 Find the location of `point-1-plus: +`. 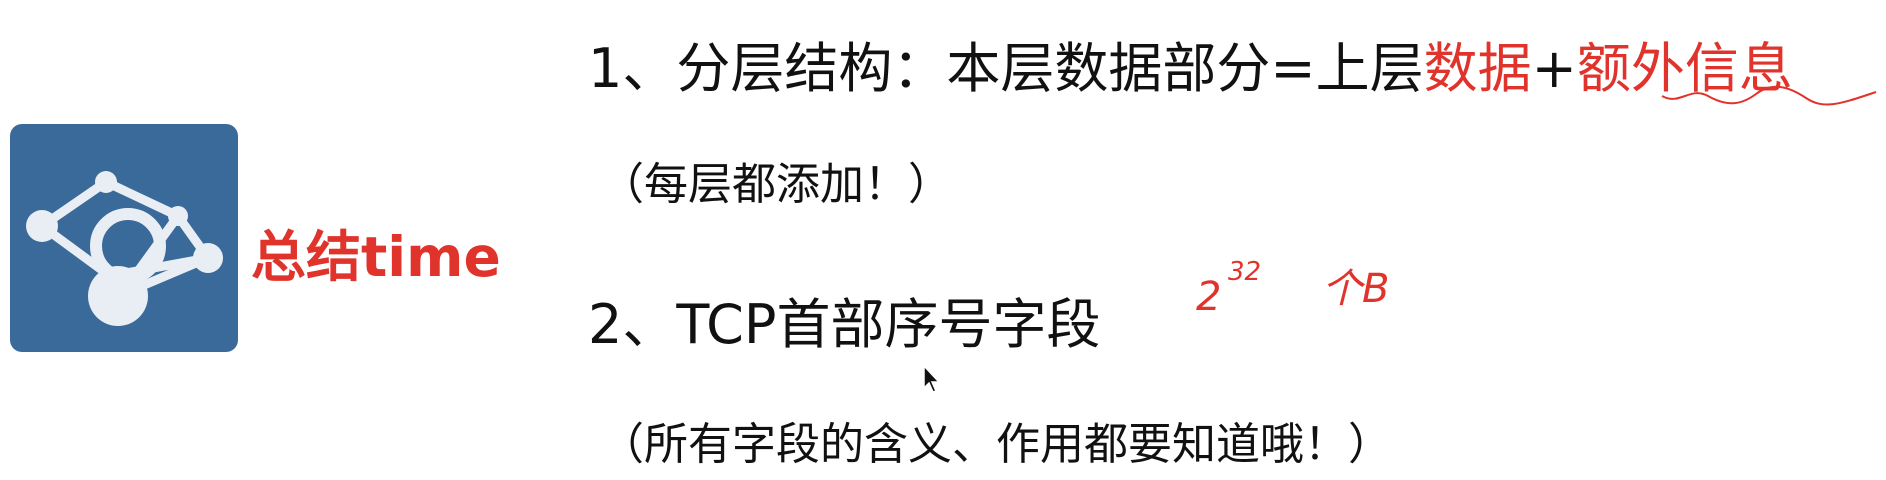

point-1-plus: + is located at coordinates (1554, 68).